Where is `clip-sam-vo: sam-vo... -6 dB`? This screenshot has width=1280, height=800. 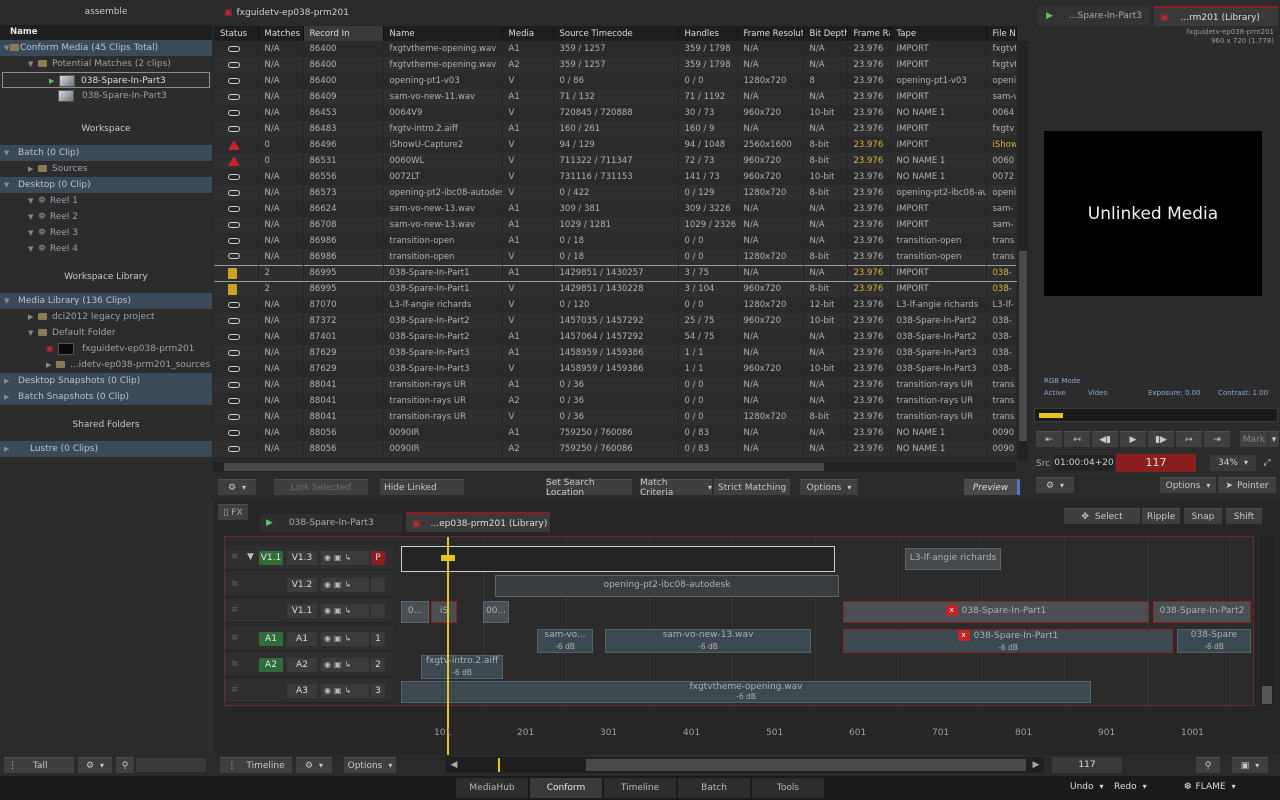
clip-sam-vo: sam-vo... -6 dB is located at coordinates (565, 641).